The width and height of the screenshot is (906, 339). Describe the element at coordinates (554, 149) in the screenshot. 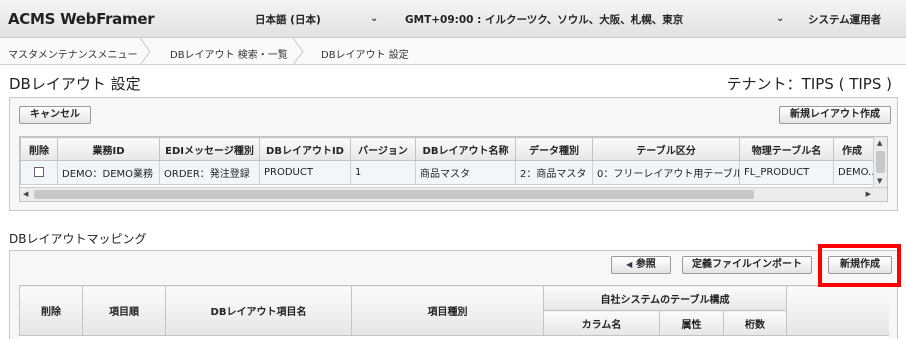

I see `column-header: データ種別` at that location.